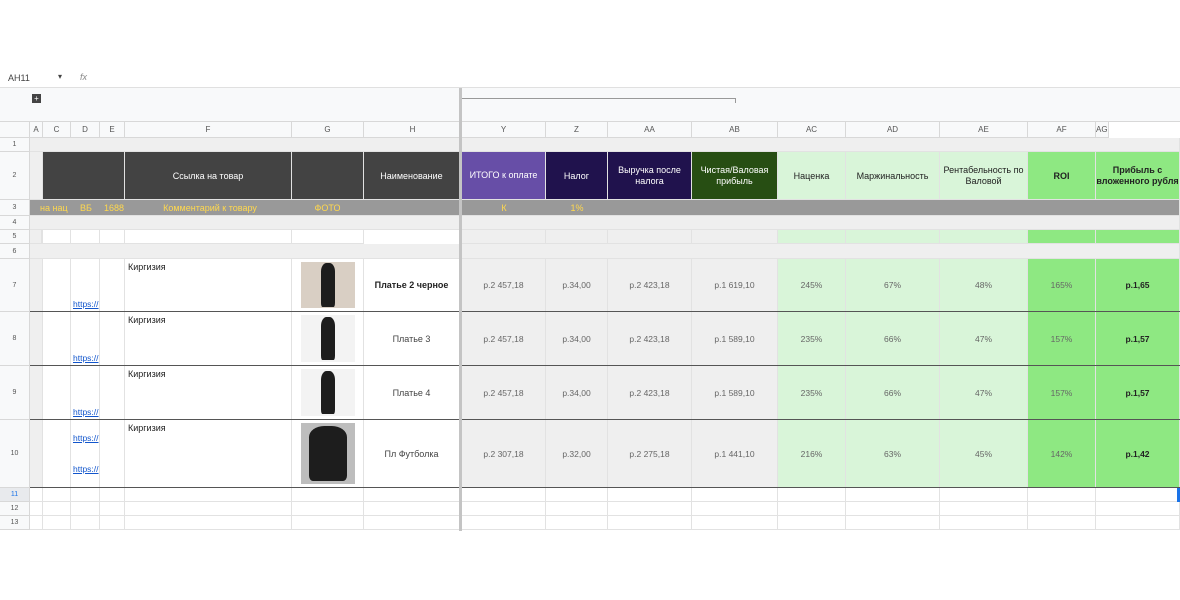  What do you see at coordinates (812, 130) in the screenshot?
I see `column-header-ac: AC` at bounding box center [812, 130].